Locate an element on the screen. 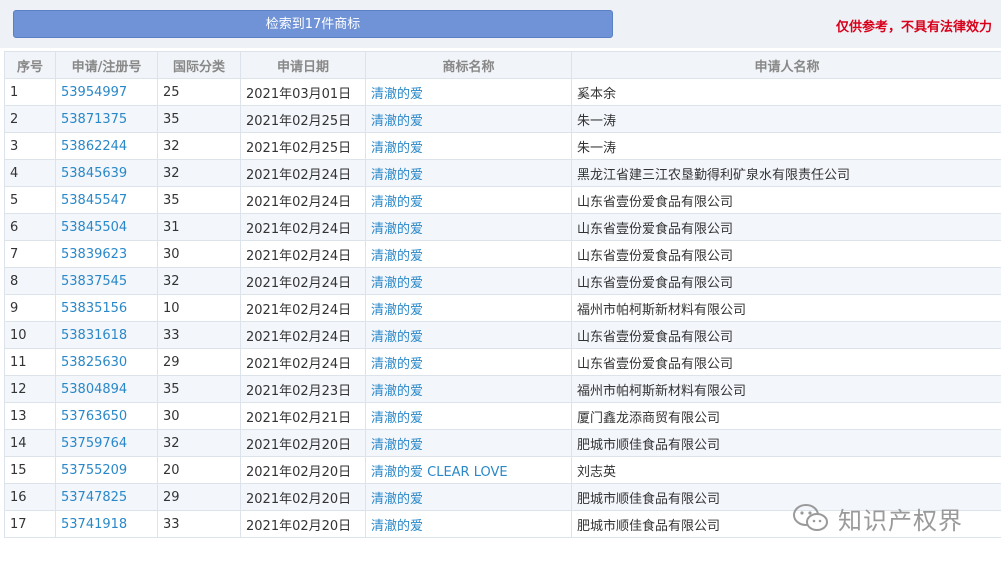 This screenshot has width=1001, height=562. cell-date: 2021年03月01日 is located at coordinates (303, 92).